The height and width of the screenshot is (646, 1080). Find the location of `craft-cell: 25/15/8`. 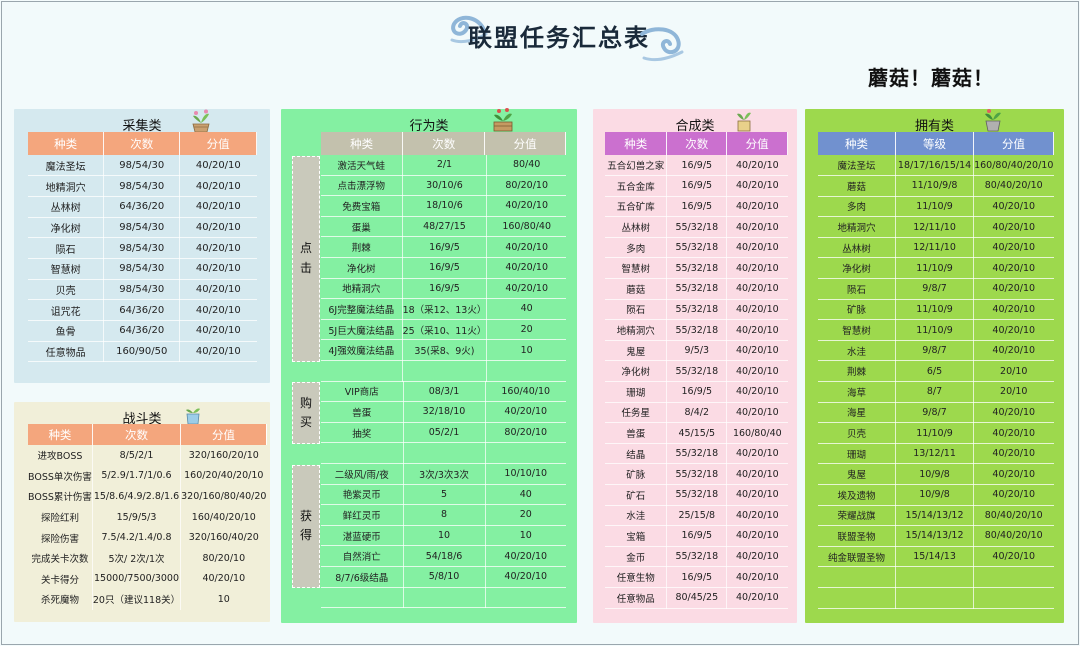

craft-cell: 25/15/8 is located at coordinates (697, 516).